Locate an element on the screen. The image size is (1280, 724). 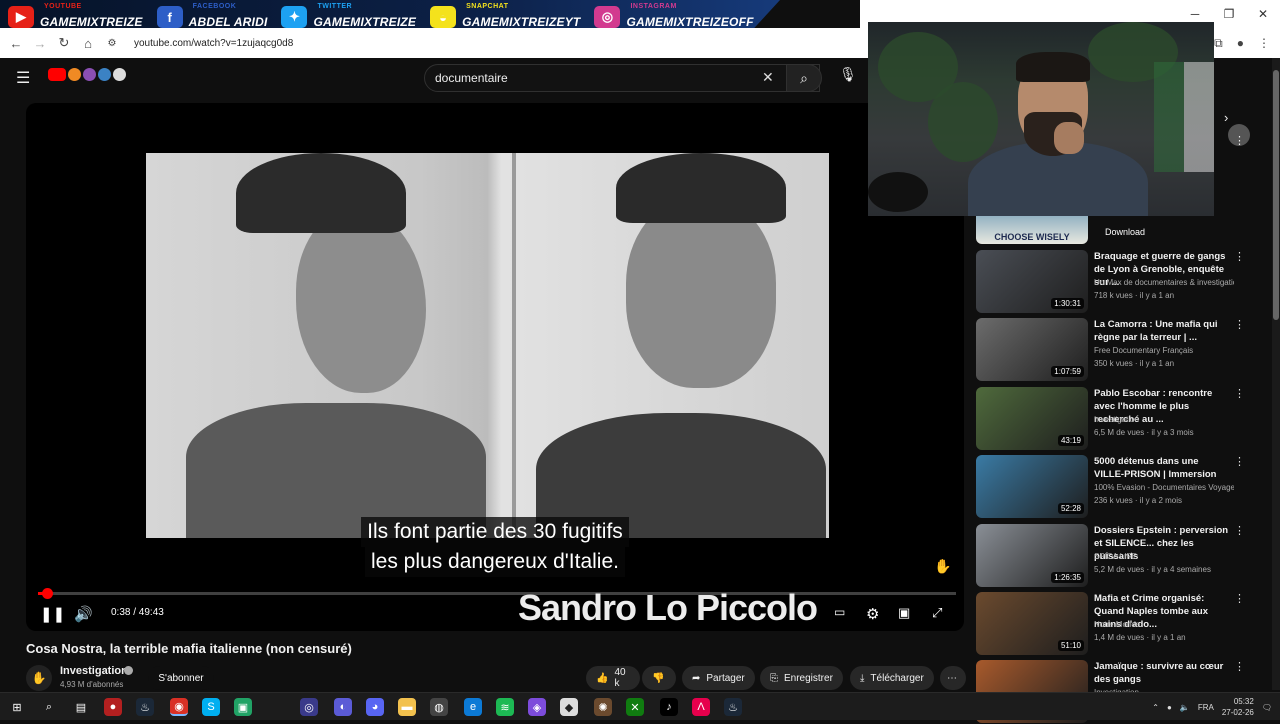
video-thumbnail: 43:19 is located at coordinates (1032, 418).